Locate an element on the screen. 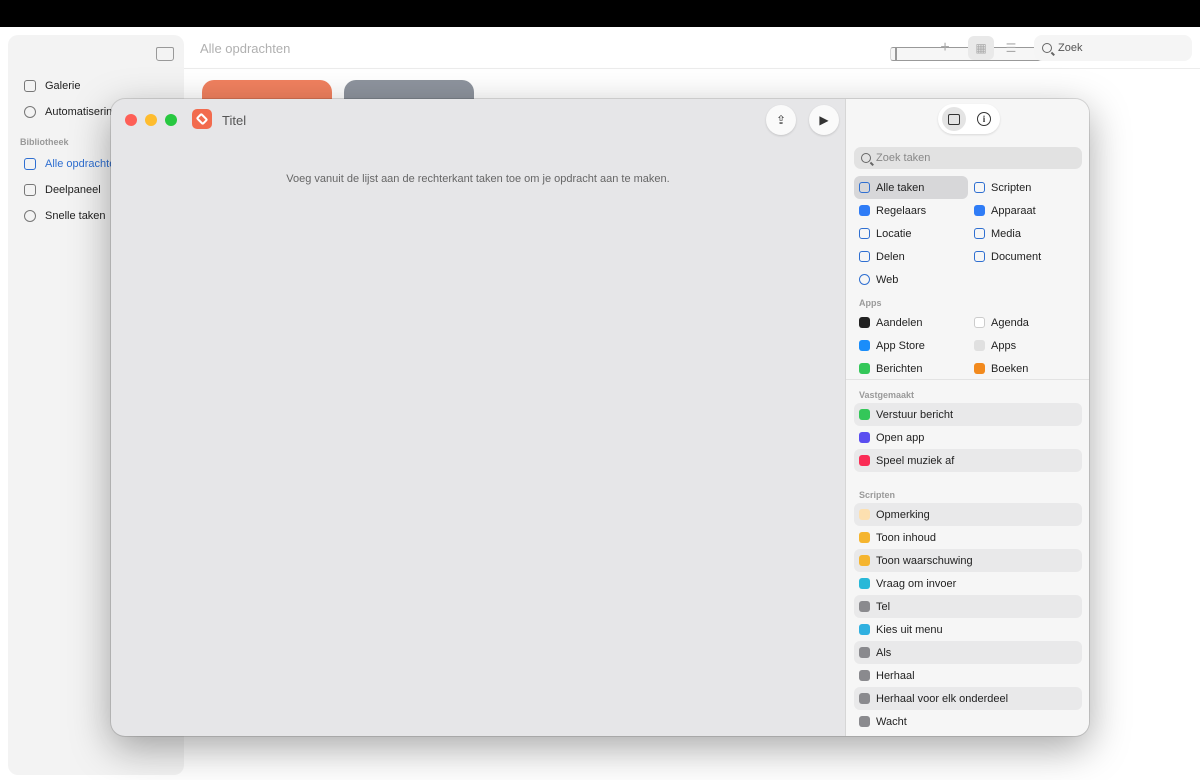 Image resolution: width=1200 pixels, height=780 pixels. apps-icon is located at coordinates (979, 345).